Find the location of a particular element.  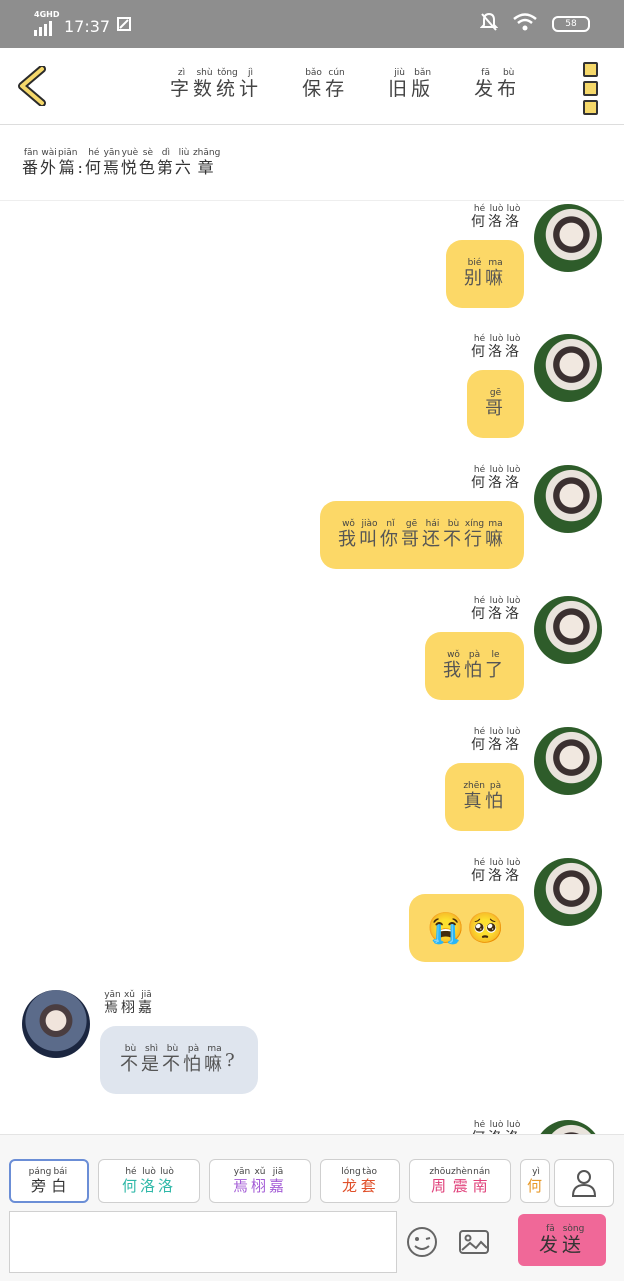

role-chip: 何hé 洛luò 洛luò is located at coordinates (149, 1181).